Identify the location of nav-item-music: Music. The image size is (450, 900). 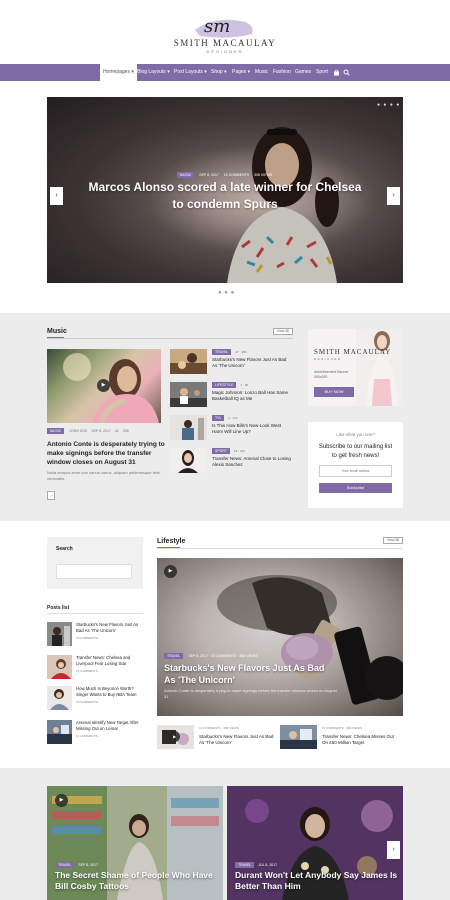
(261, 72).